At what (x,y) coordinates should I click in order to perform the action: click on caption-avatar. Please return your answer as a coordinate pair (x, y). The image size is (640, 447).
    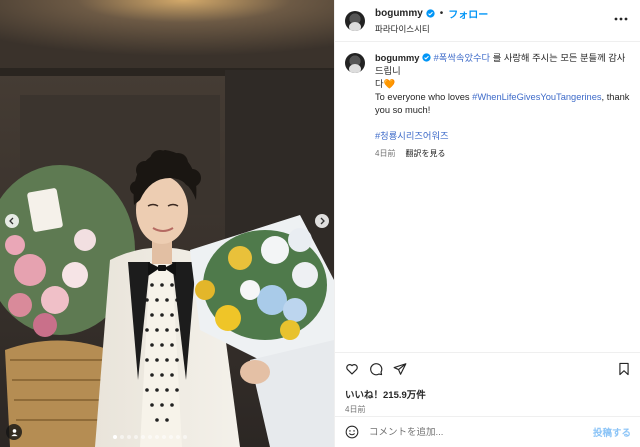
    Looking at the image, I should click on (355, 63).